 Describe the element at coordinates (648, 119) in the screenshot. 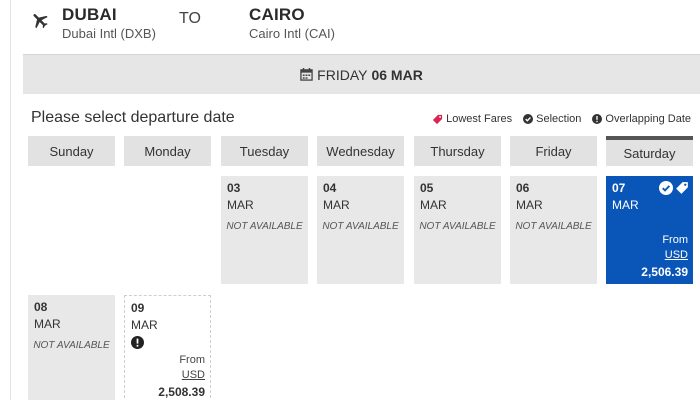

I see `legend-overlapping-label: Overlapping Date` at that location.